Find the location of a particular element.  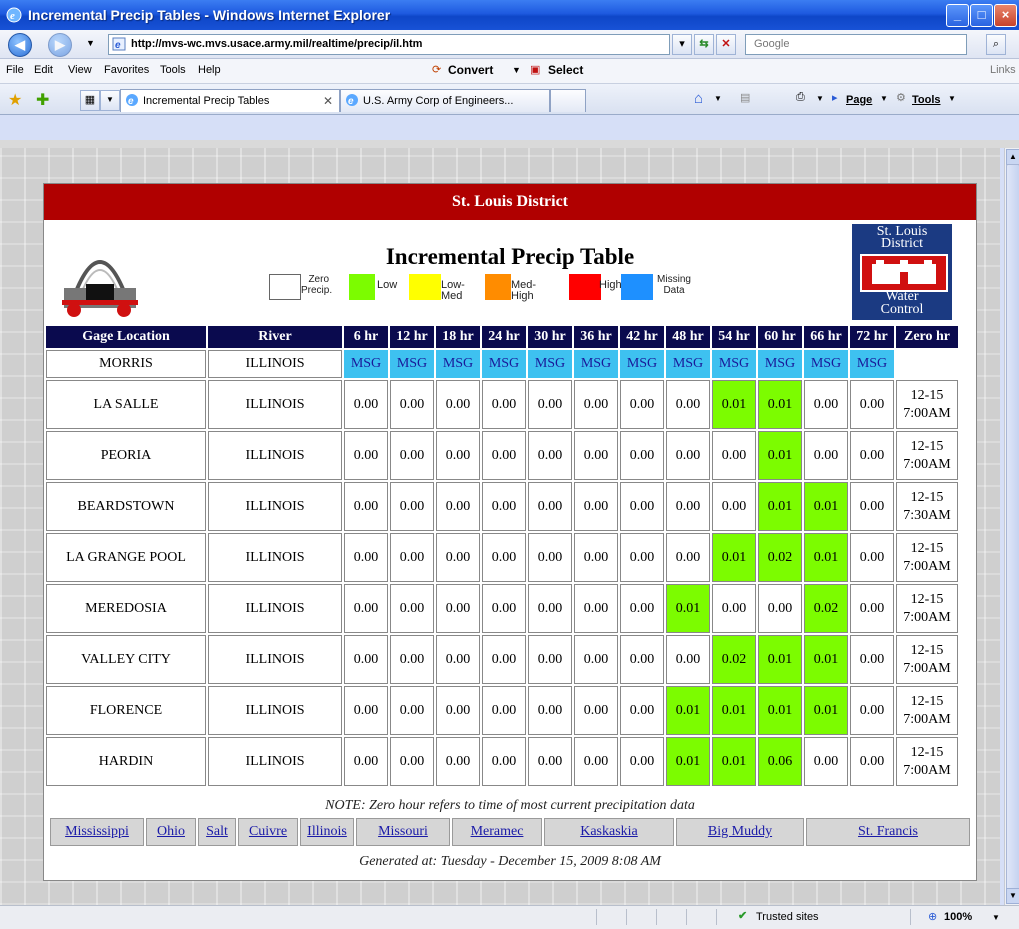

menu-edit: Edit is located at coordinates (43, 70).